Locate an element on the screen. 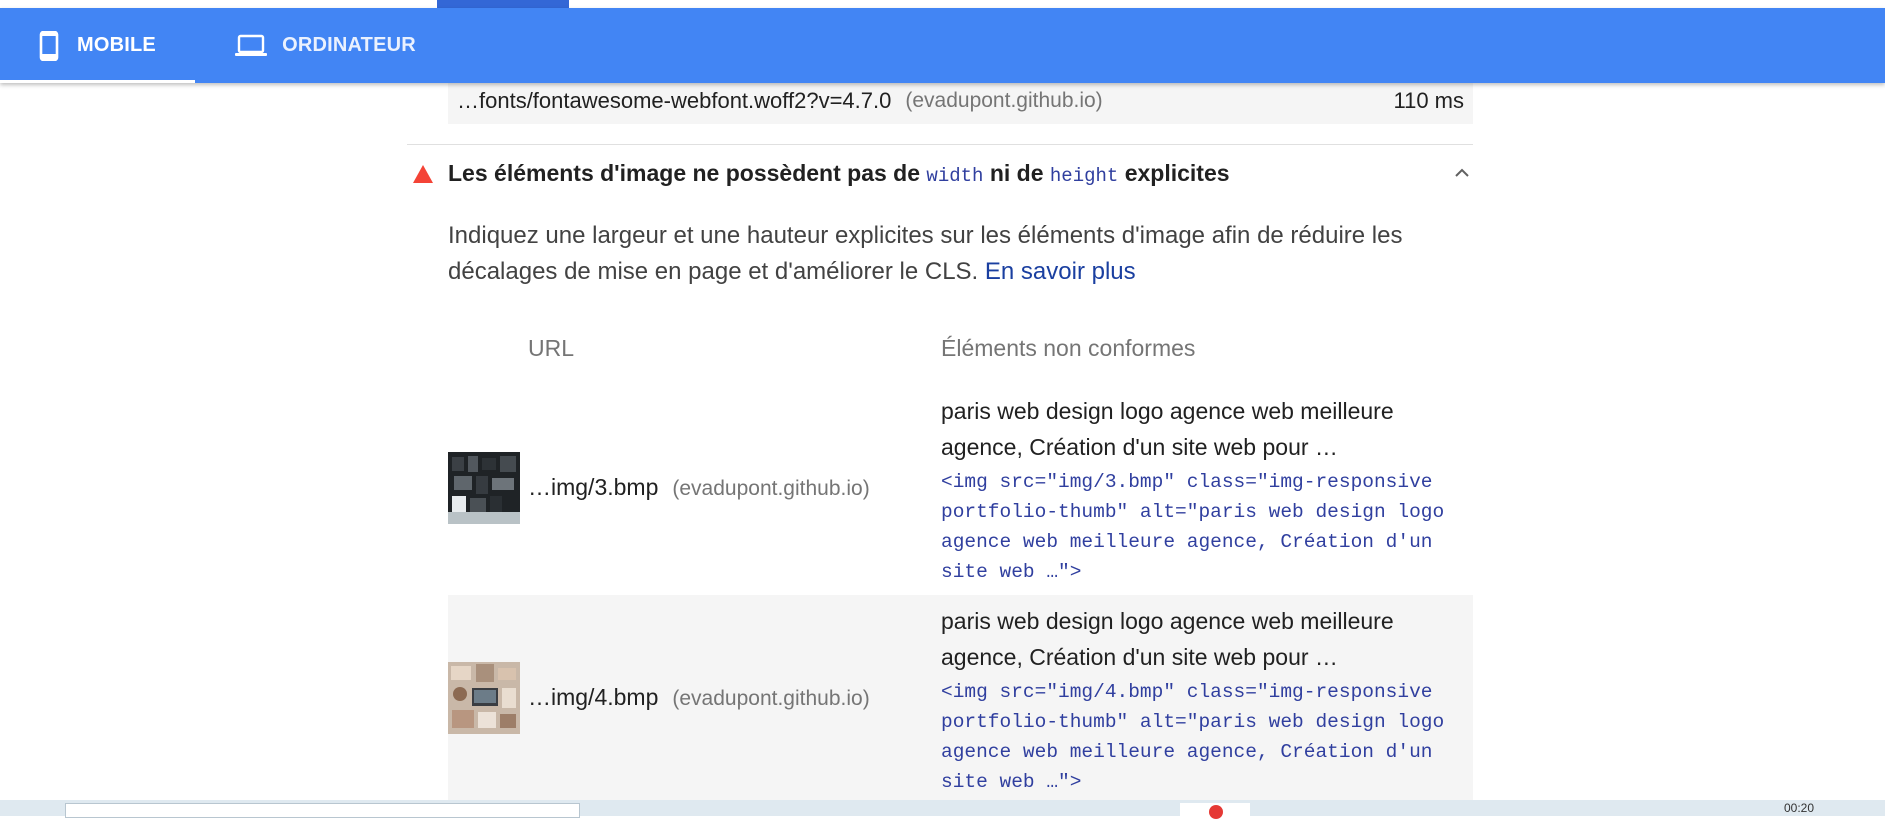 The height and width of the screenshot is (819, 1885). taskbar-app-button is located at coordinates (1215, 811).